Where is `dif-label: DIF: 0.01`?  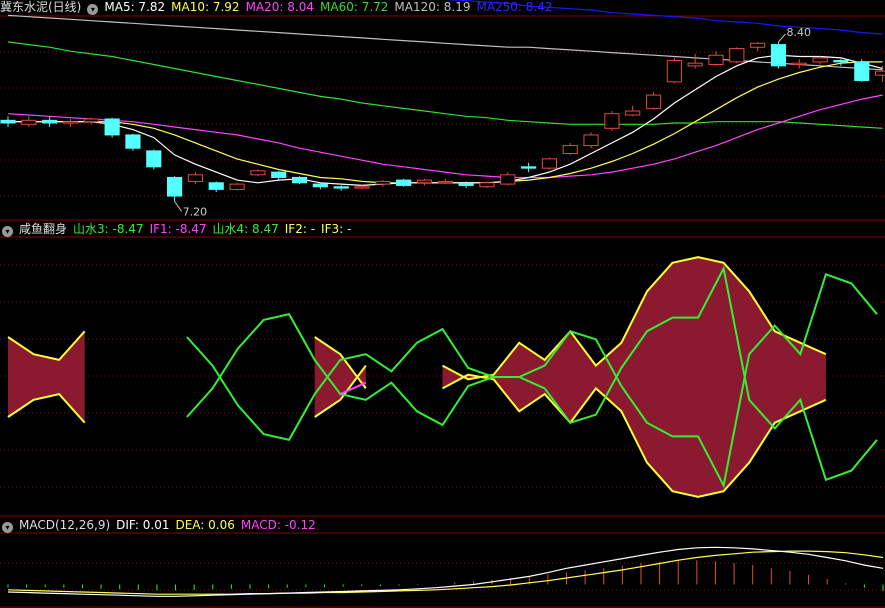 dif-label: DIF: 0.01 is located at coordinates (143, 525).